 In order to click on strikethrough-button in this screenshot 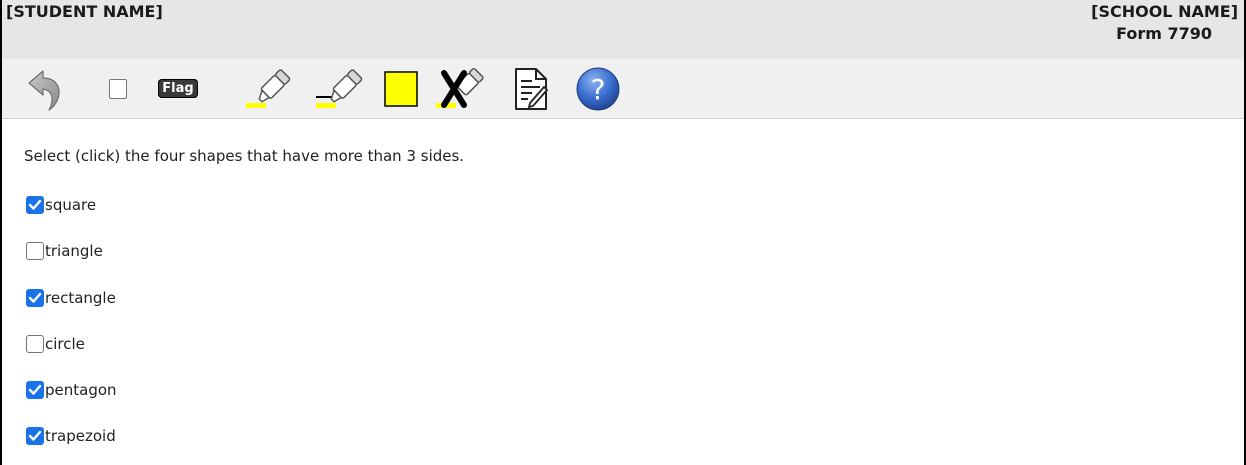, I will do `click(342, 88)`.